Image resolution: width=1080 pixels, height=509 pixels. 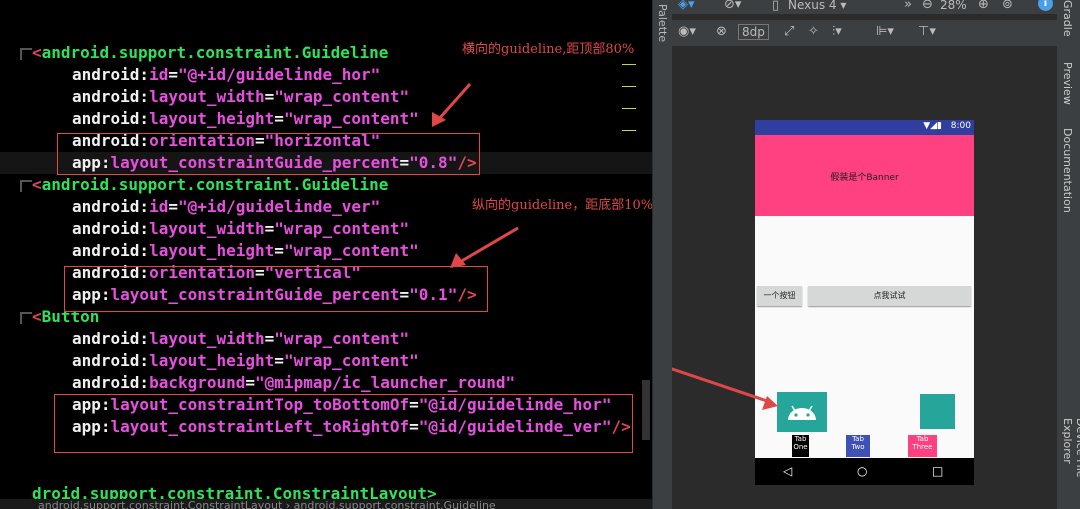 What do you see at coordinates (1070, 463) in the screenshot?
I see `device-file-explorer-tab: Device File Explorer` at bounding box center [1070, 463].